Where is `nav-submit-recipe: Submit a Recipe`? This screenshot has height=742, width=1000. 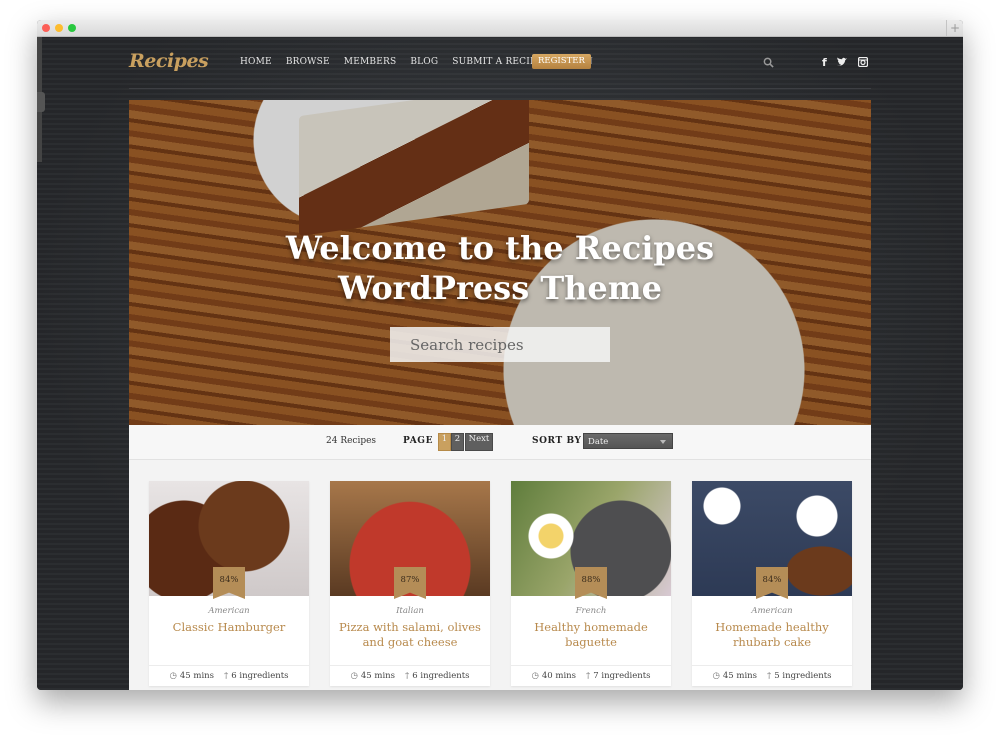
nav-submit-recipe: Submit a Recipe is located at coordinates (497, 62).